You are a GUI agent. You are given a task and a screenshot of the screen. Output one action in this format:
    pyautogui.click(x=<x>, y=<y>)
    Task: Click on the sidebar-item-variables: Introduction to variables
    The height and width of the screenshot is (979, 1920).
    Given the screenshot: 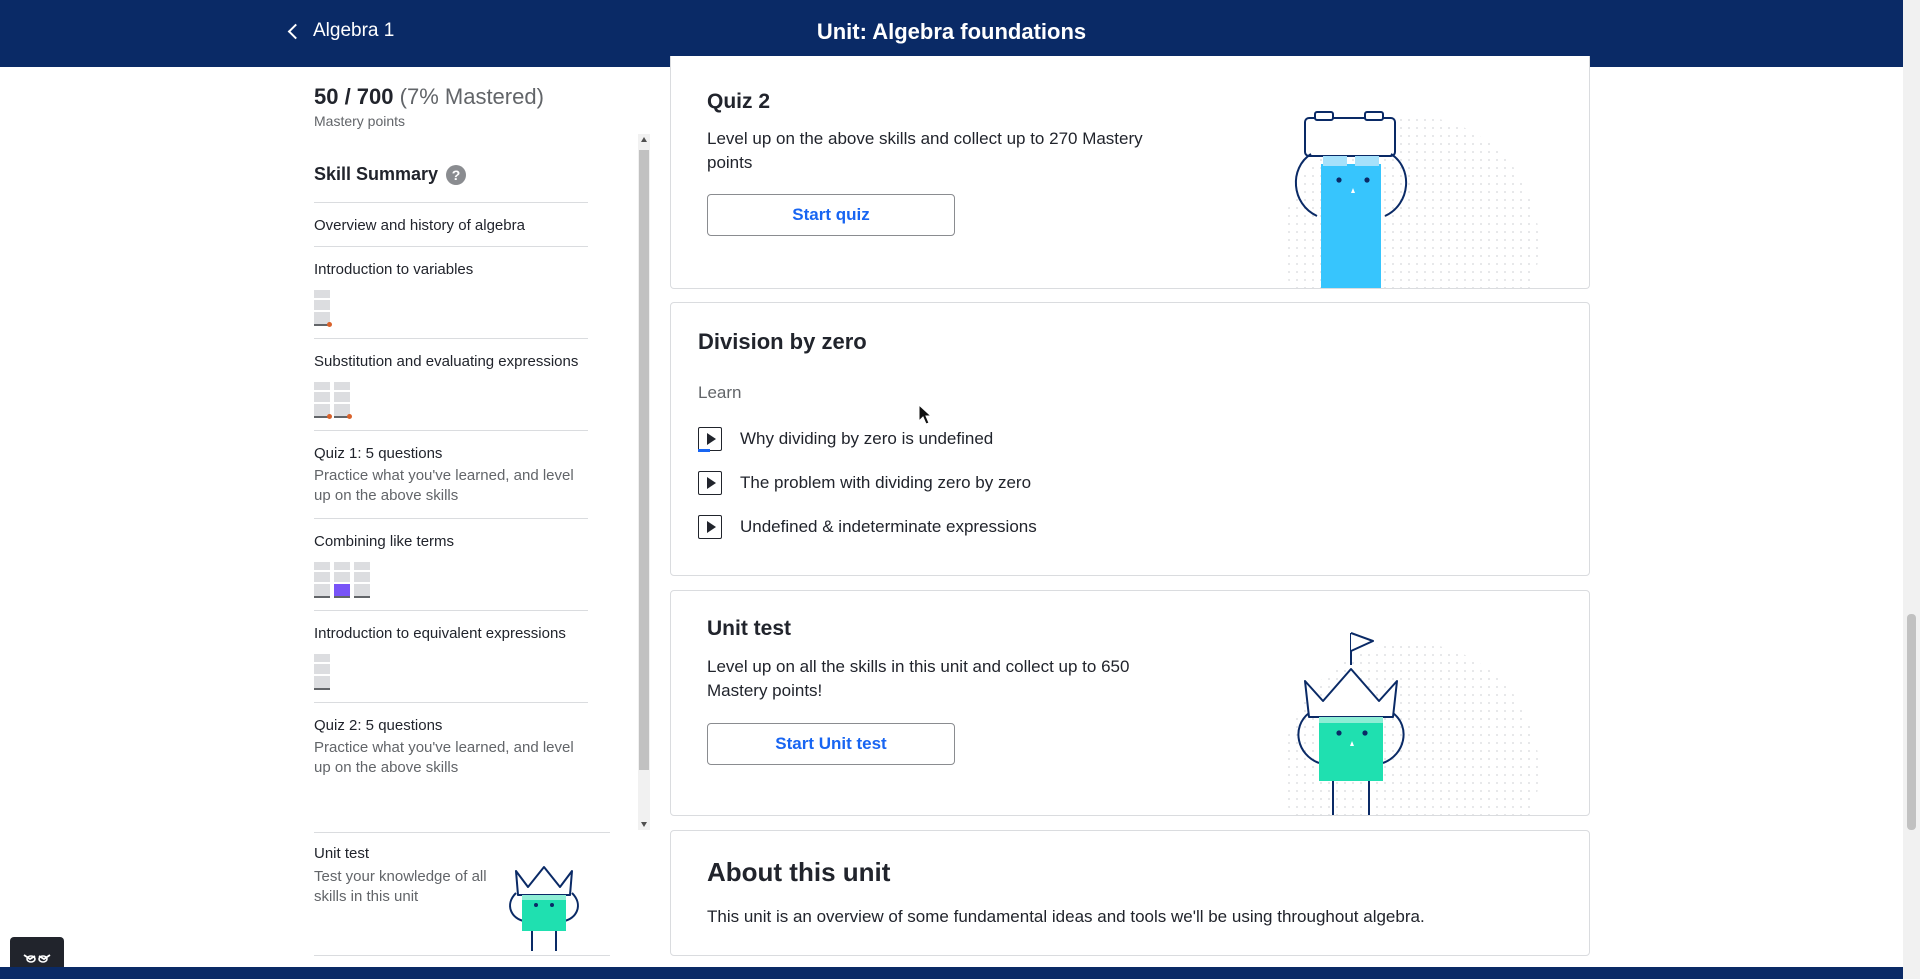 What is the action you would take?
    pyautogui.click(x=451, y=292)
    